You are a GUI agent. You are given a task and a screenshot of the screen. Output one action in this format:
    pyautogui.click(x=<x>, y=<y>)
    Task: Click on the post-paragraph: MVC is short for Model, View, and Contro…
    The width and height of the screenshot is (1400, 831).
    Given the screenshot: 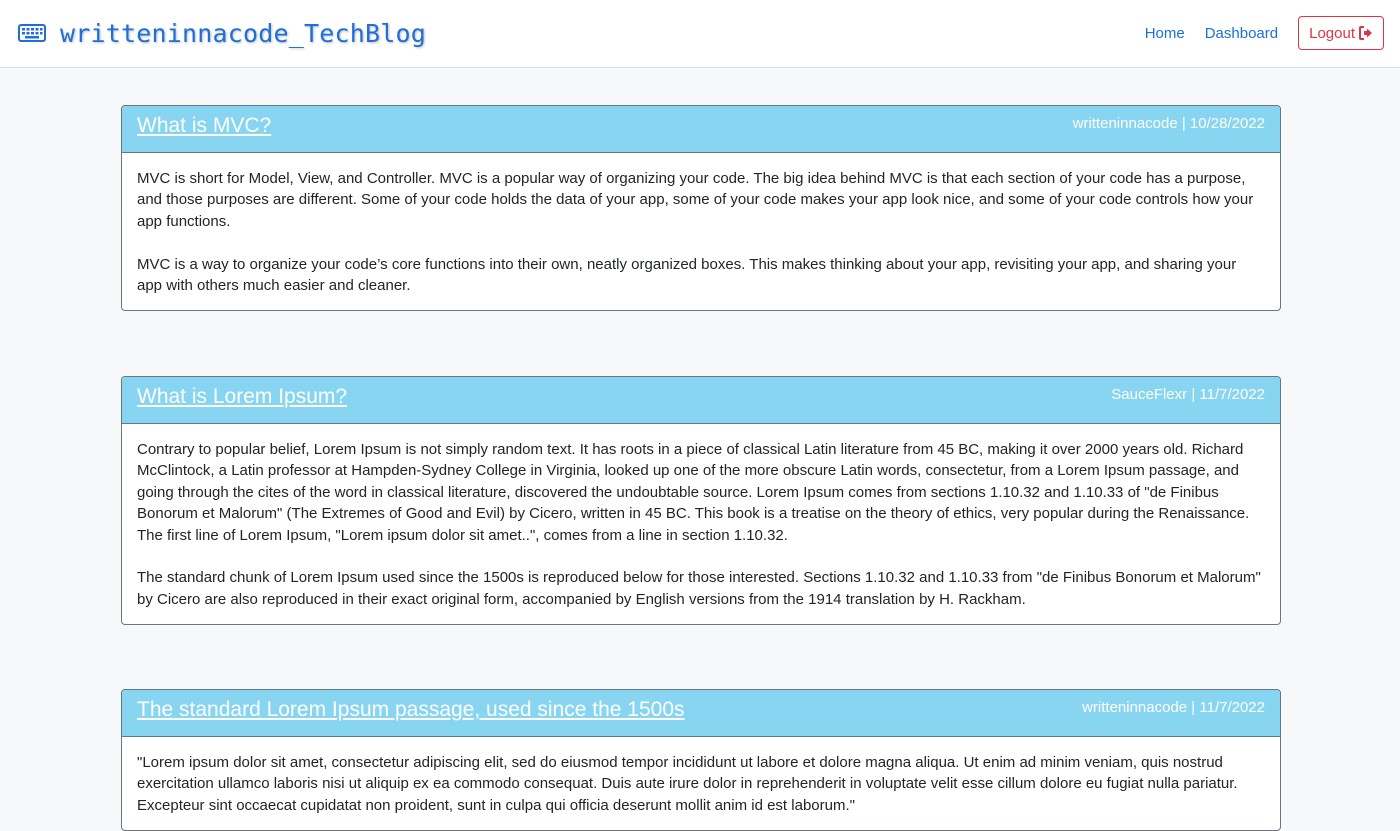 What is the action you would take?
    pyautogui.click(x=695, y=200)
    